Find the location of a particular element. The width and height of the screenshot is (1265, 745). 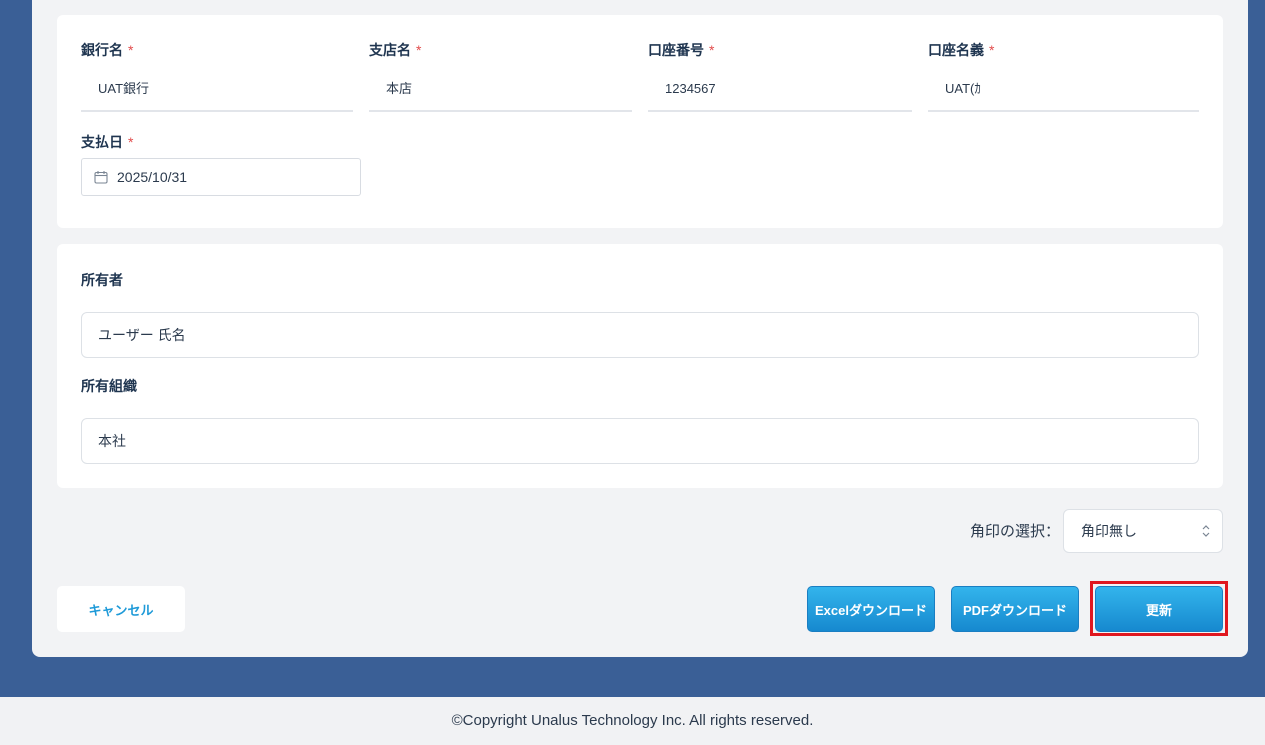

calendar-icon is located at coordinates (101, 177).